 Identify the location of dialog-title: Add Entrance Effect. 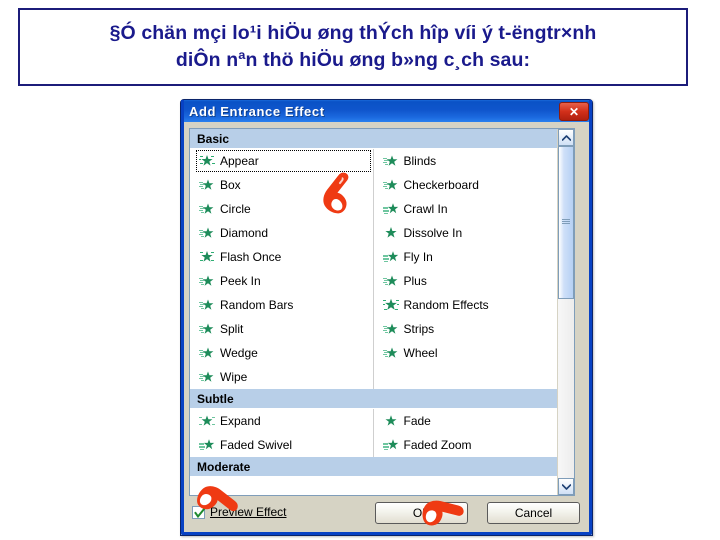
(257, 111).